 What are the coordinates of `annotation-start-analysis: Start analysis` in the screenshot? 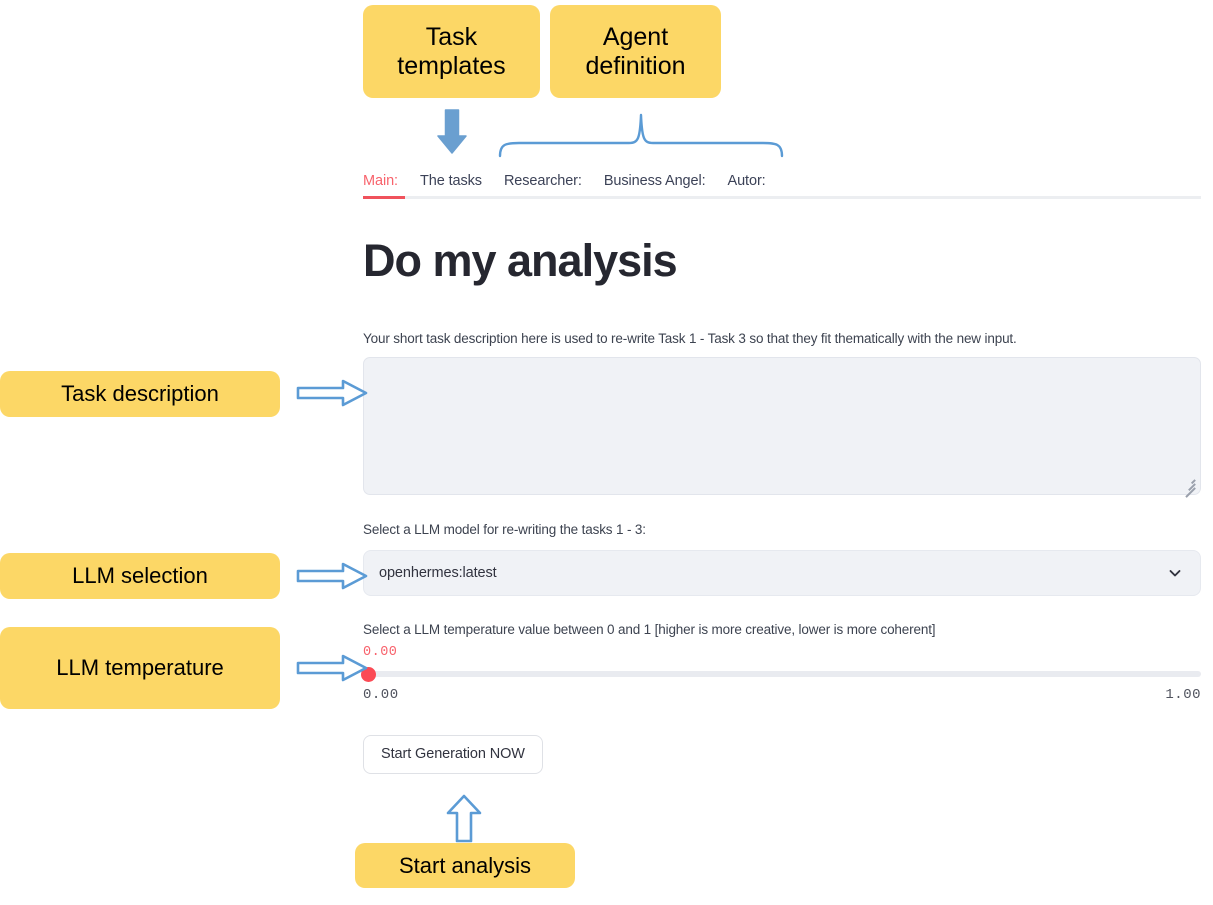 It's located at (465, 865).